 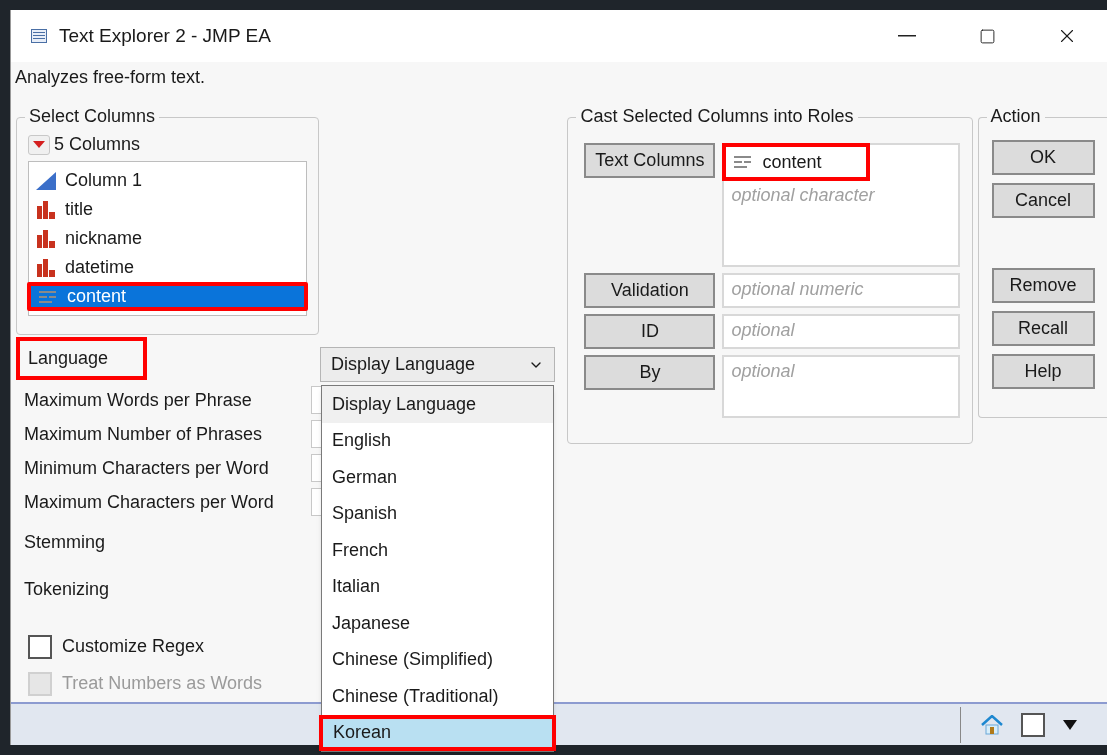 I want to click on checkbox-label: Treat Numbers as Words, so click(x=162, y=683).